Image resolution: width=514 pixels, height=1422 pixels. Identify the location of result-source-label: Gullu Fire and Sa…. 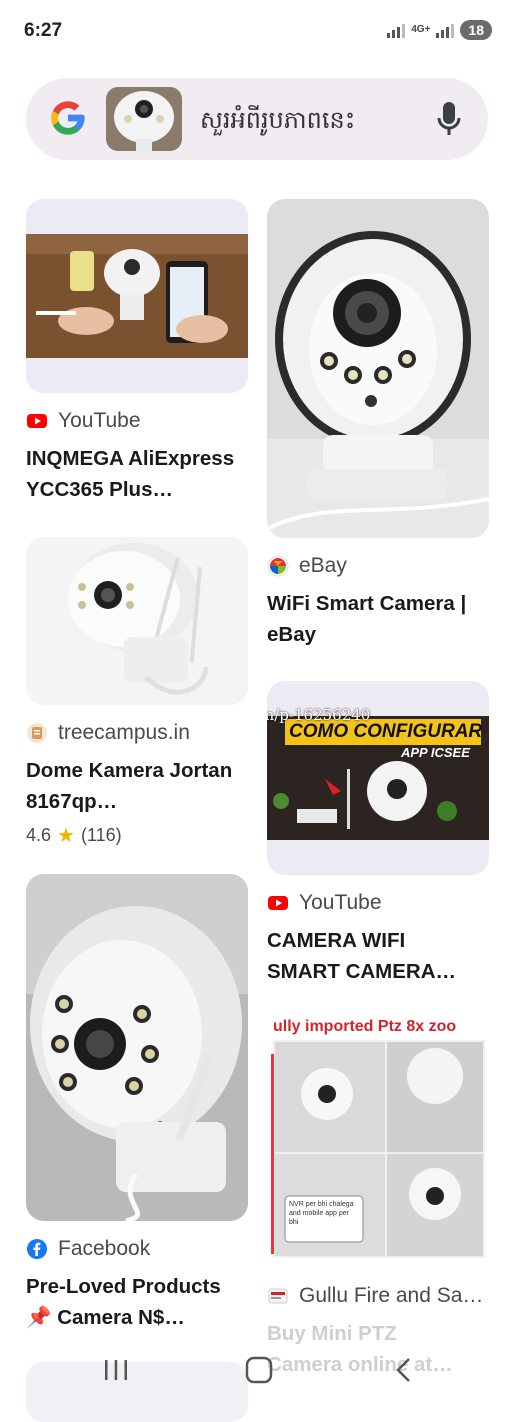
(391, 1295).